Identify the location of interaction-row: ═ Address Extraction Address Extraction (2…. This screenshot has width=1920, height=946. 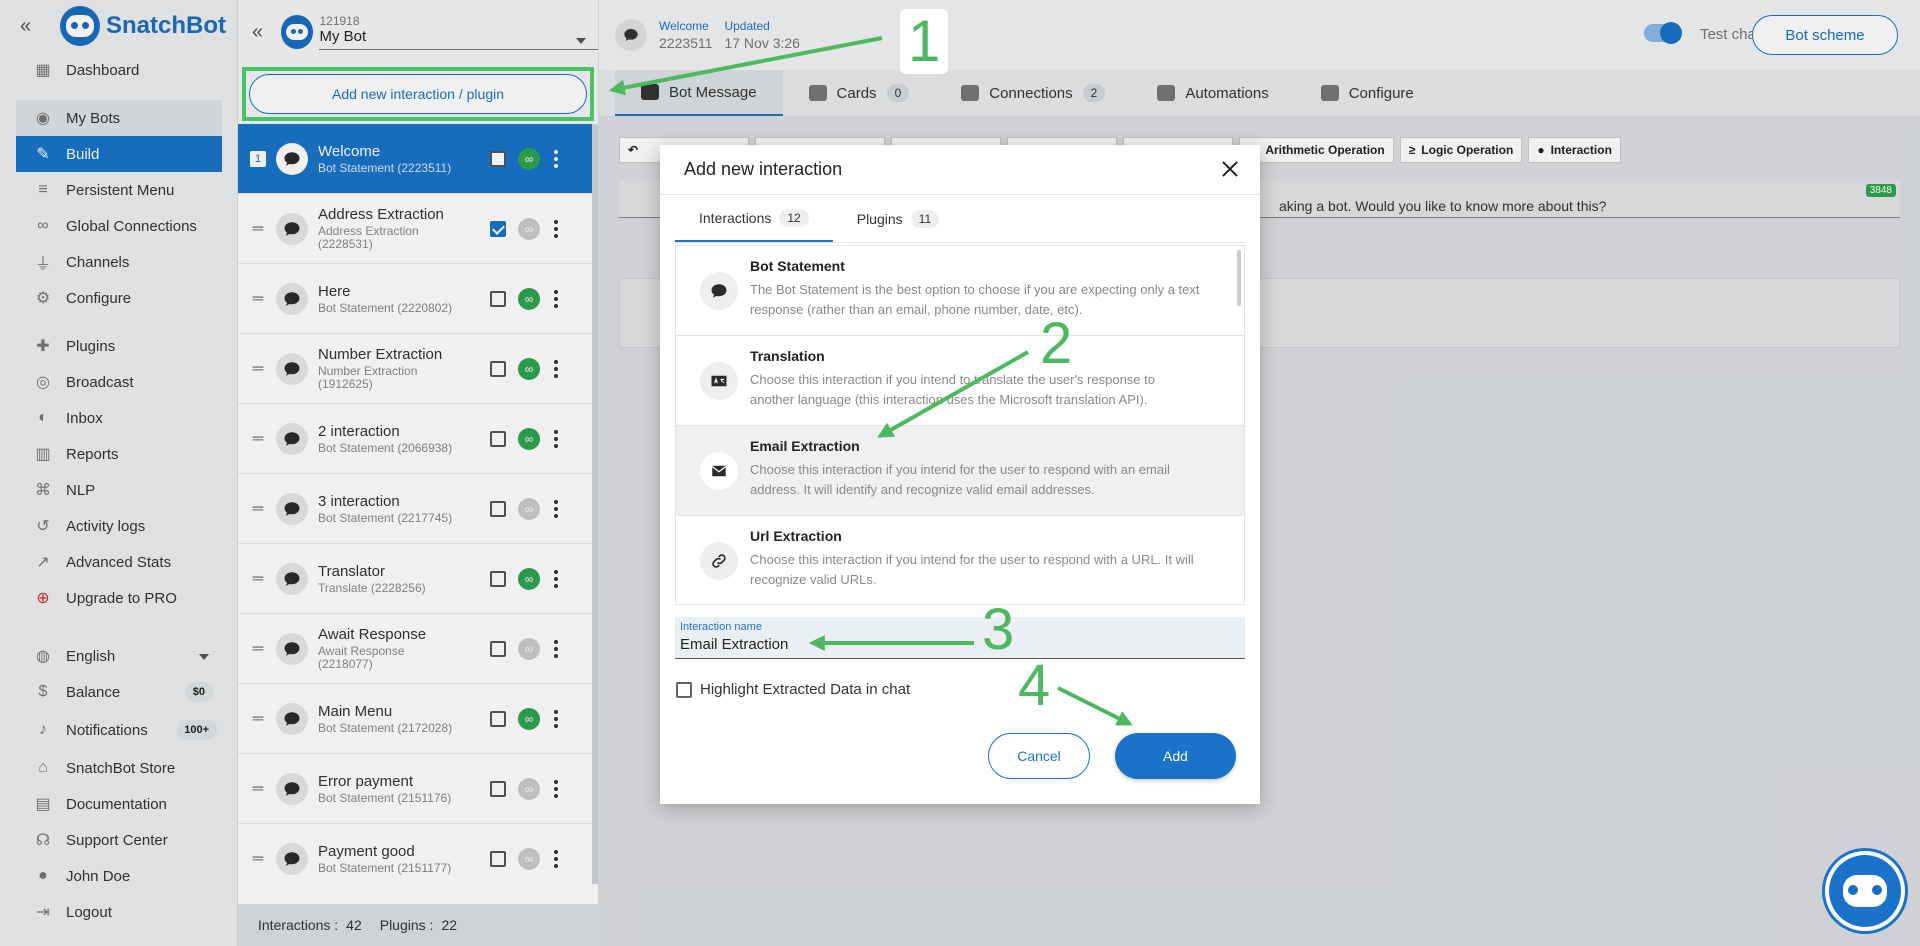
(415, 229).